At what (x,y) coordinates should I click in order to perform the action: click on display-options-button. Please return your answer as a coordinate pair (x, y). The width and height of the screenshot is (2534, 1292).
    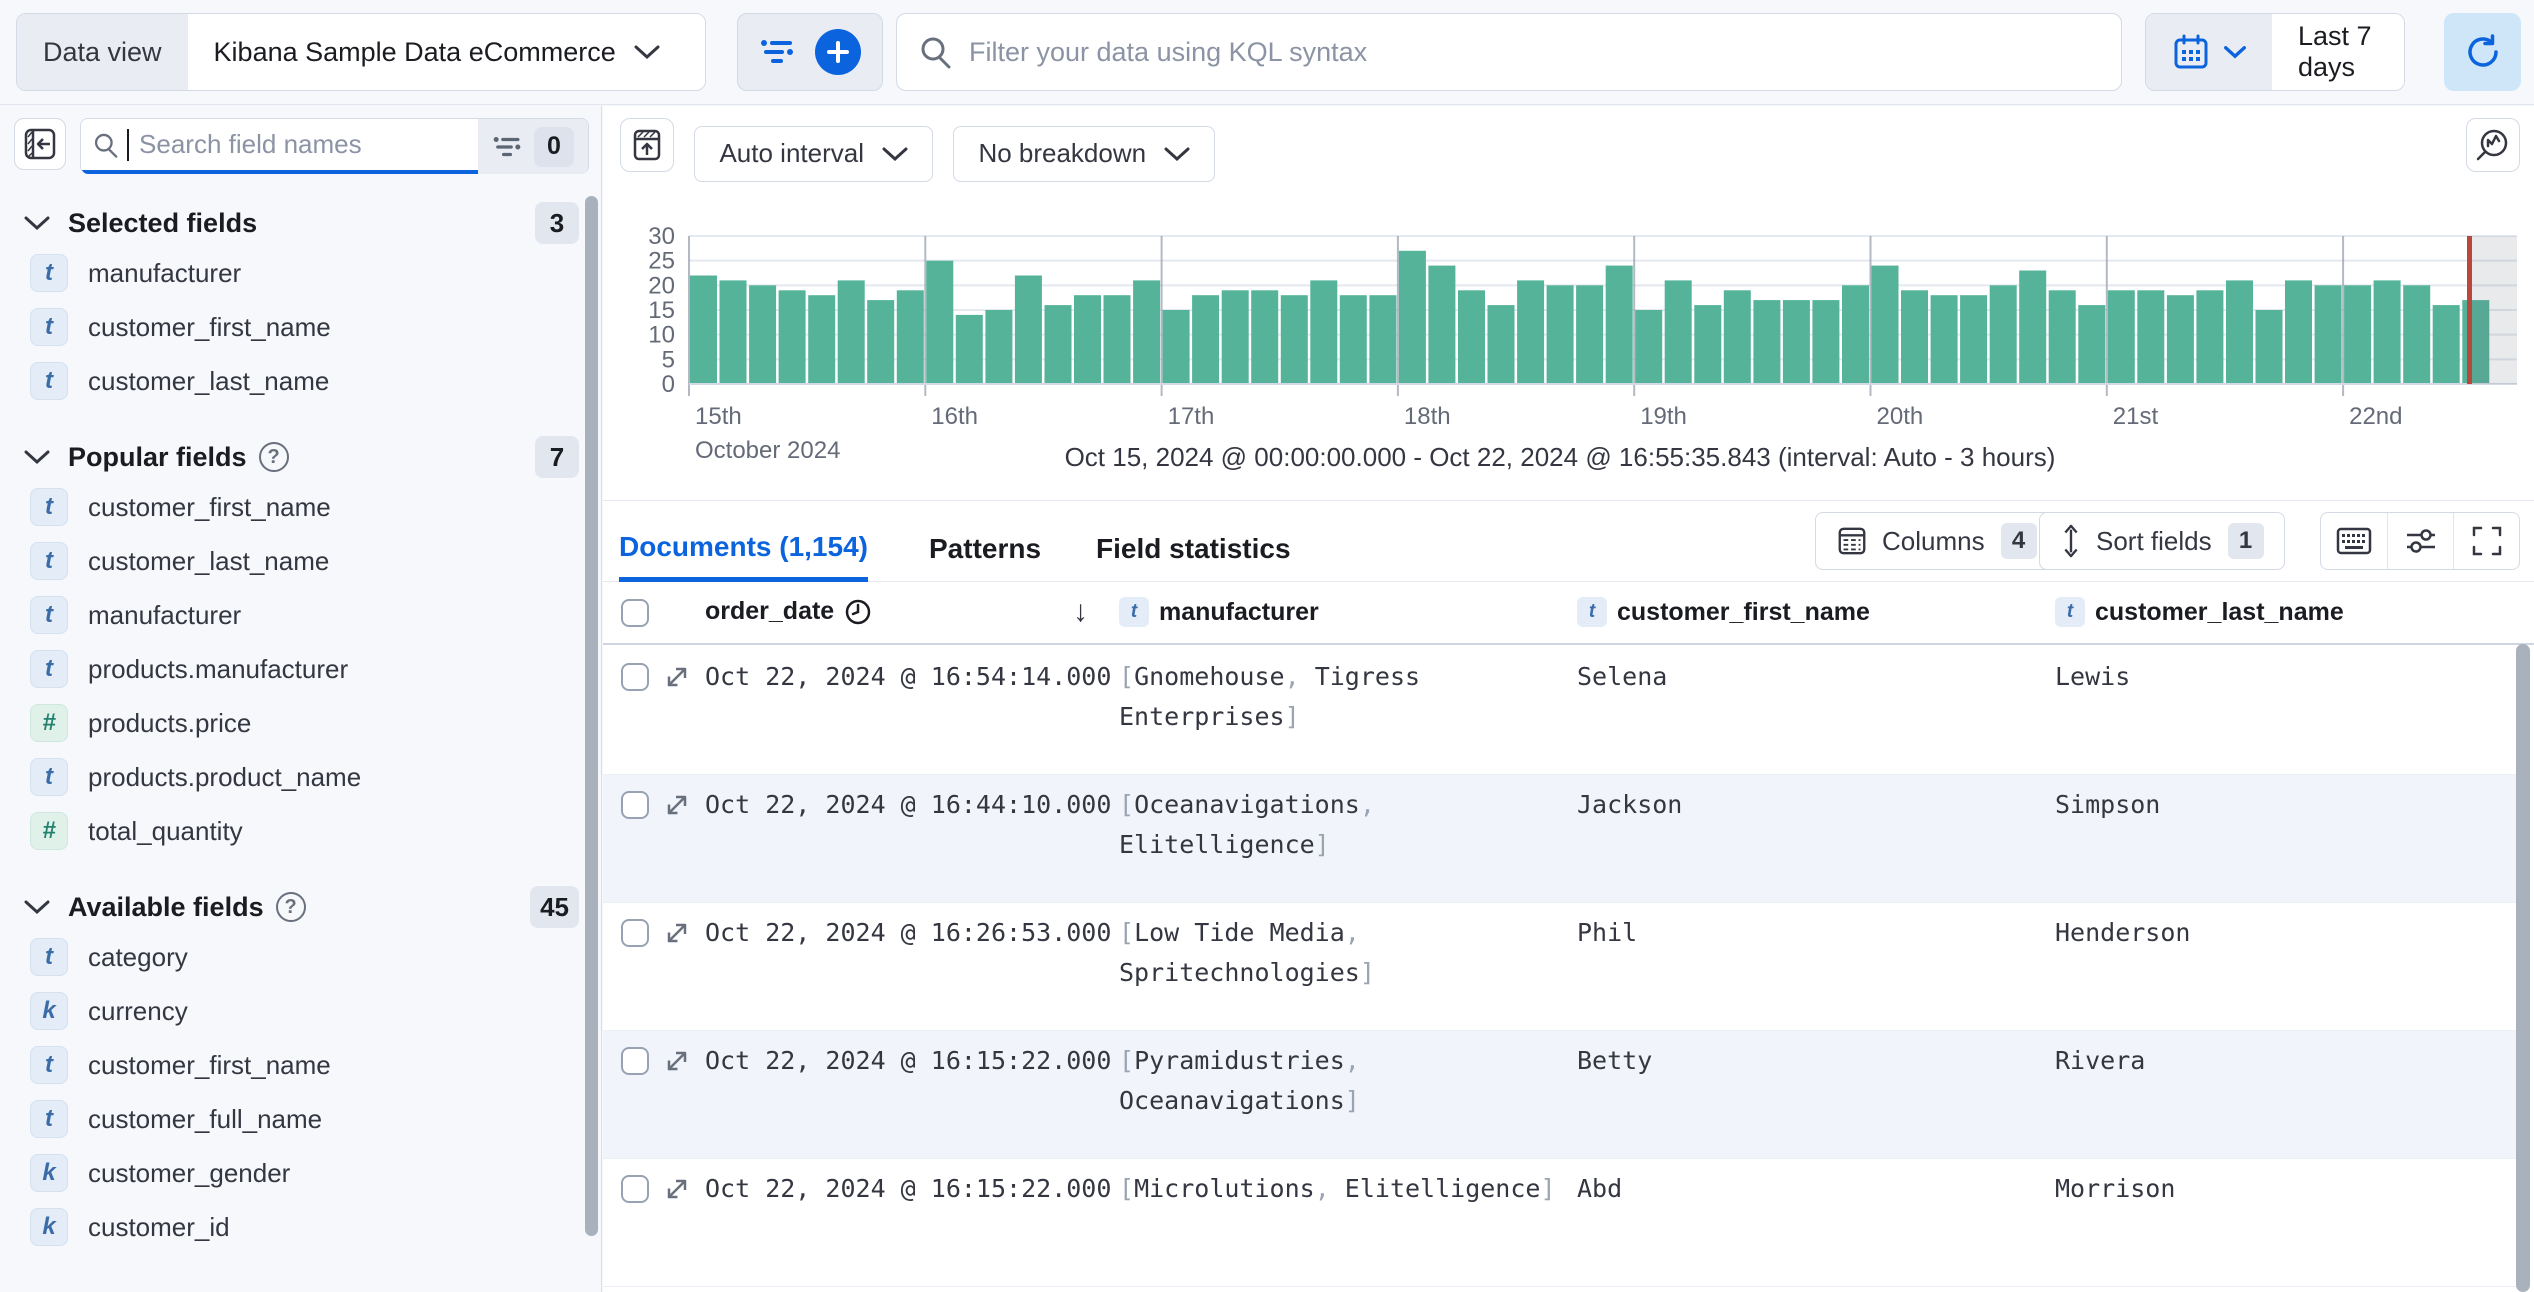
    Looking at the image, I should click on (2420, 541).